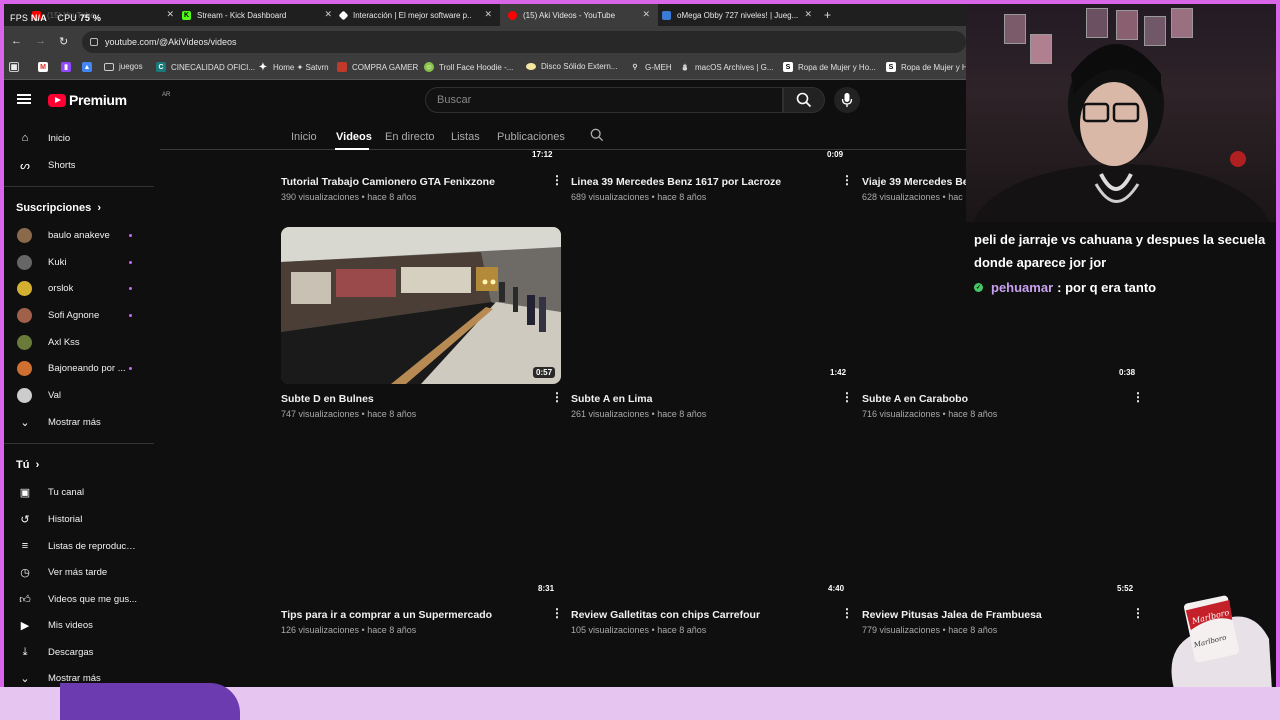 Image resolution: width=1280 pixels, height=720 pixels. What do you see at coordinates (354, 137) in the screenshot?
I see `tab-videos: Videos` at bounding box center [354, 137].